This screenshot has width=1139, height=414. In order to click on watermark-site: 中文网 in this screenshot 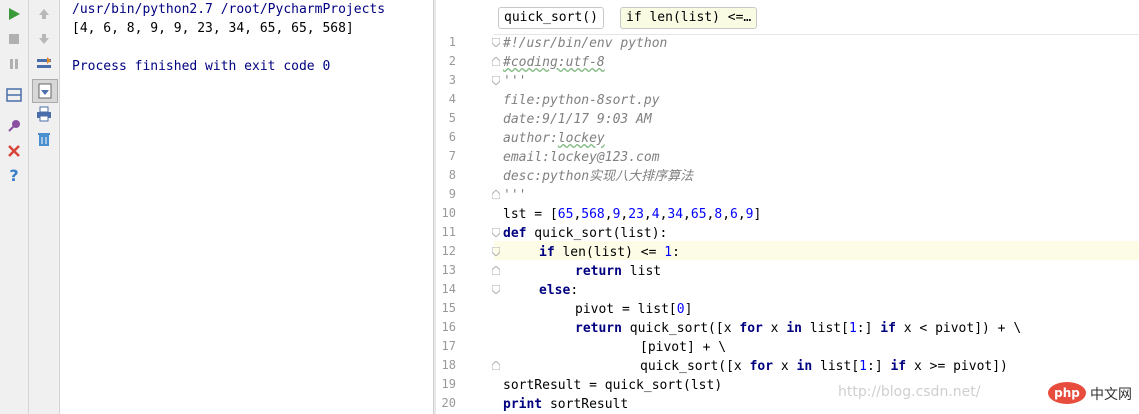, I will do `click(1111, 395)`.